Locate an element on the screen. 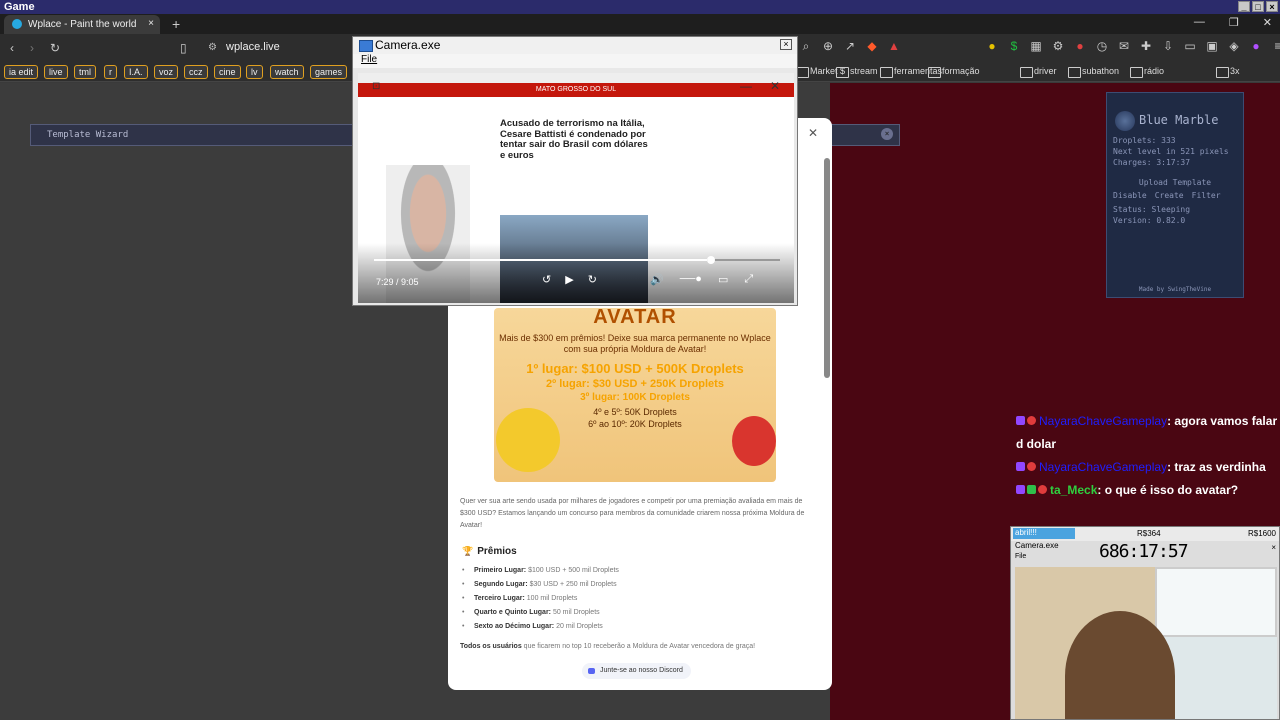 This screenshot has height=720, width=1280. minimize-button: _ is located at coordinates (1244, 6).